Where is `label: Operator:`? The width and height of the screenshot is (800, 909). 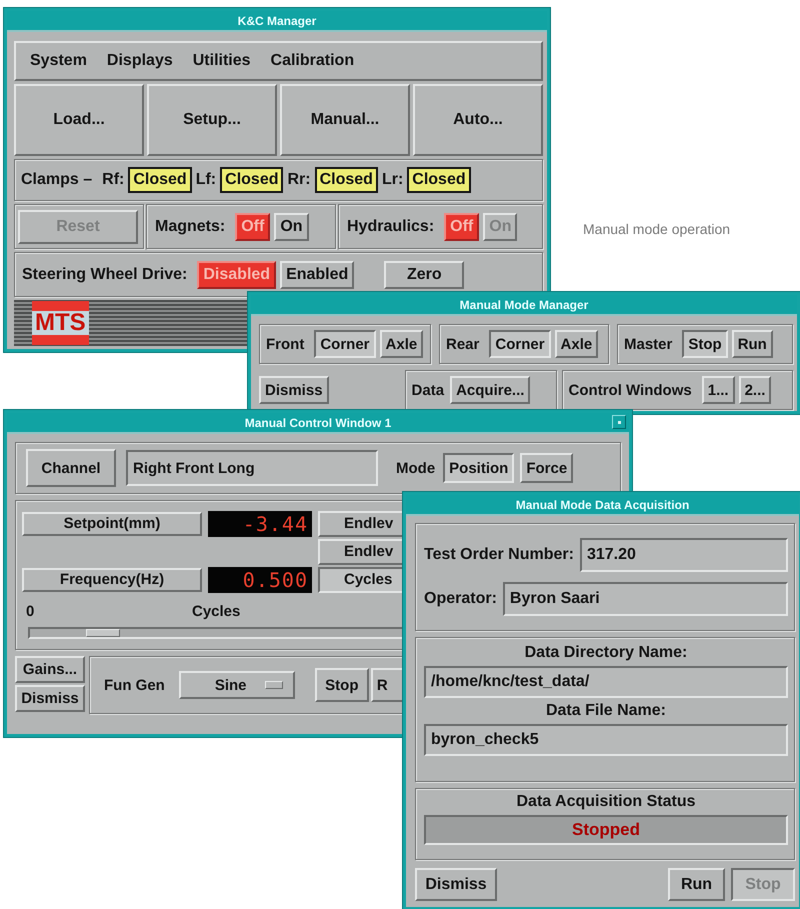 label: Operator: is located at coordinates (460, 599).